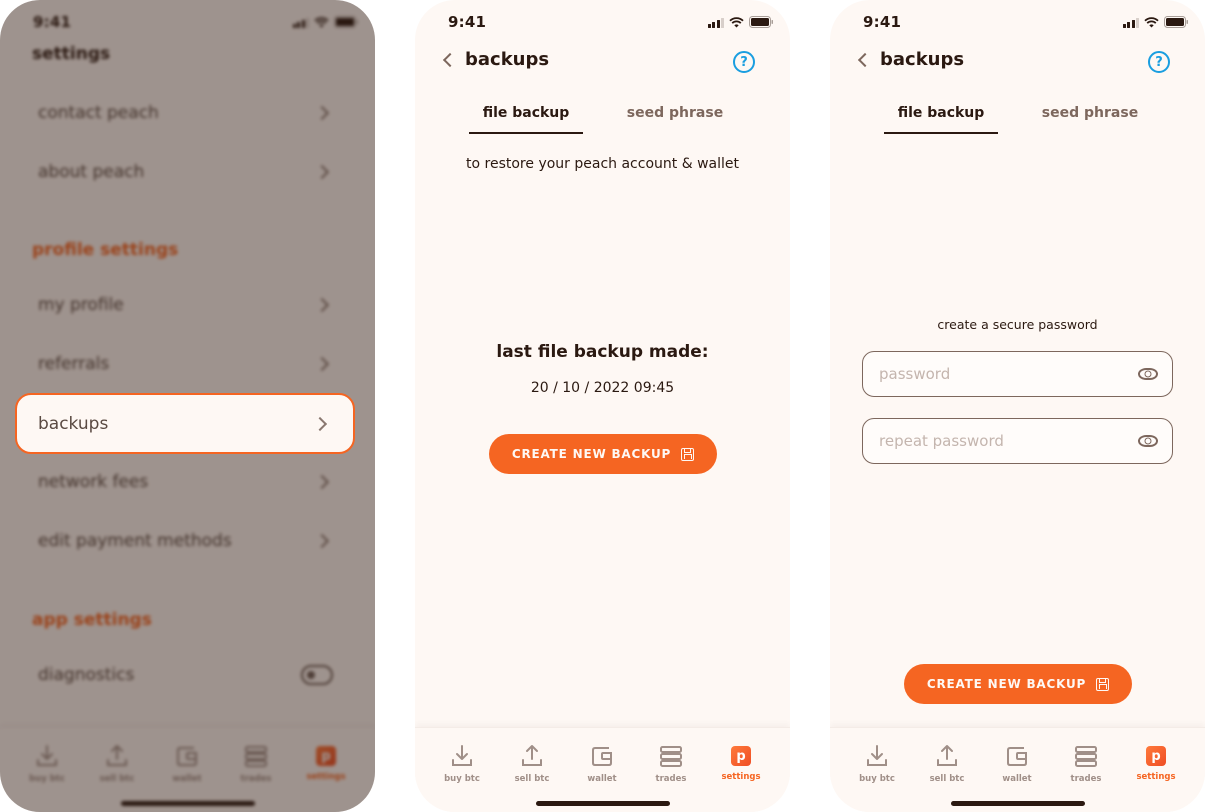 This screenshot has height=812, width=1205. I want to click on last-backup-title: last file backup made:, so click(602, 352).